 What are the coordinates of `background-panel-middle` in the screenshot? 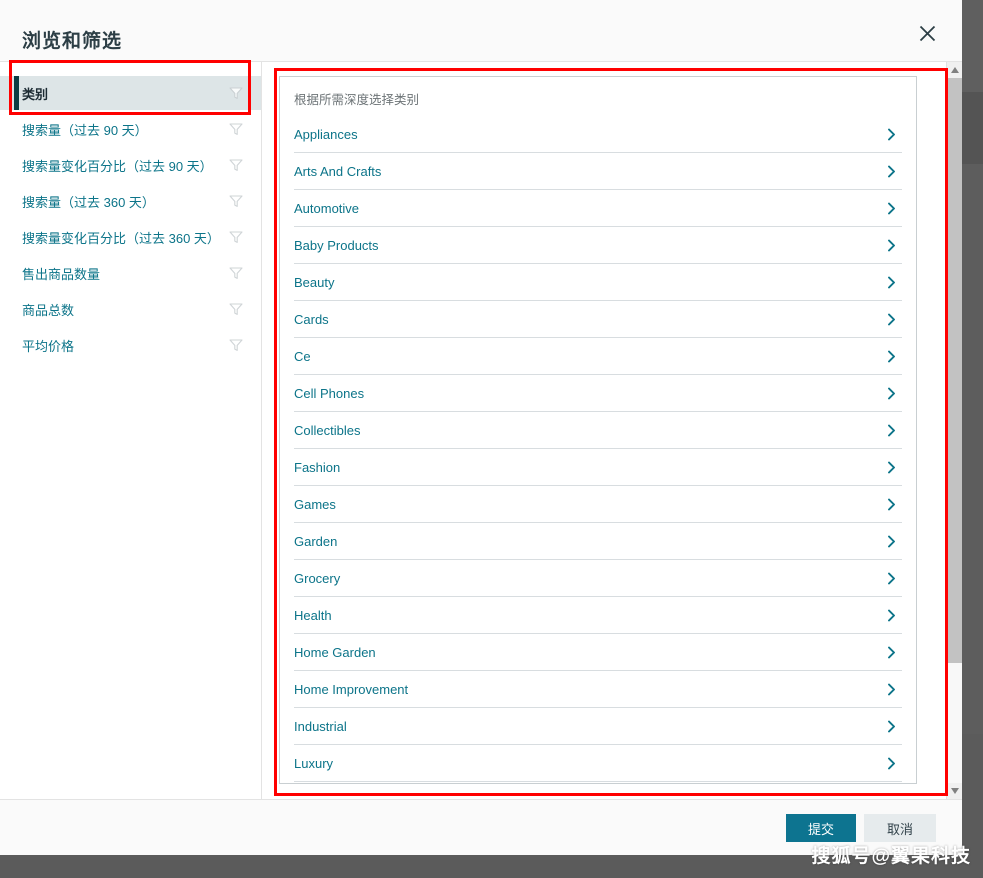 It's located at (972, 128).